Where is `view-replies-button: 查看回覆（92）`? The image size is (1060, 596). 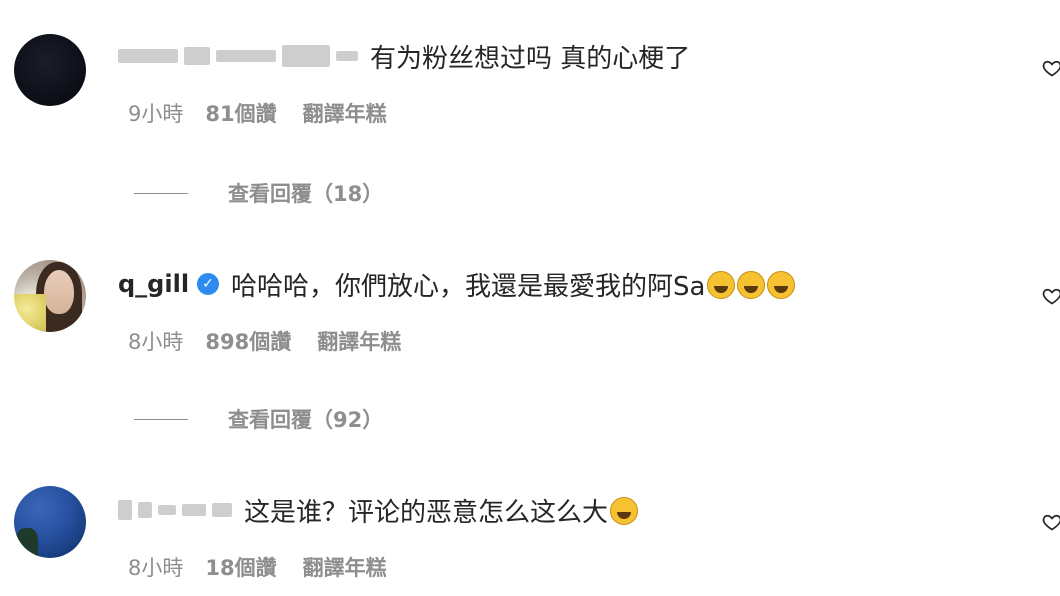 view-replies-button: 查看回覆（92） is located at coordinates (258, 419).